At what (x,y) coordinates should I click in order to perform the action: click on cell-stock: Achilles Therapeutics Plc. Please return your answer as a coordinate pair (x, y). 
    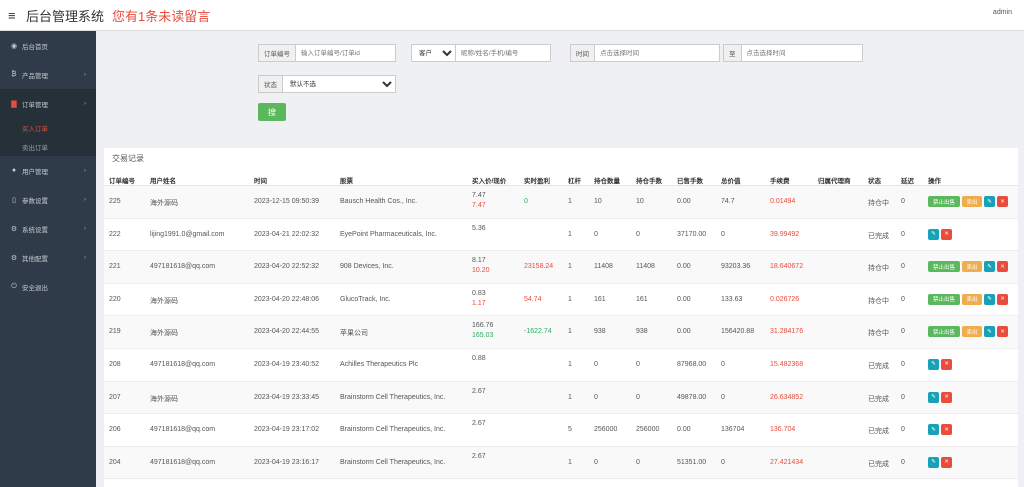
    Looking at the image, I should click on (379, 364).